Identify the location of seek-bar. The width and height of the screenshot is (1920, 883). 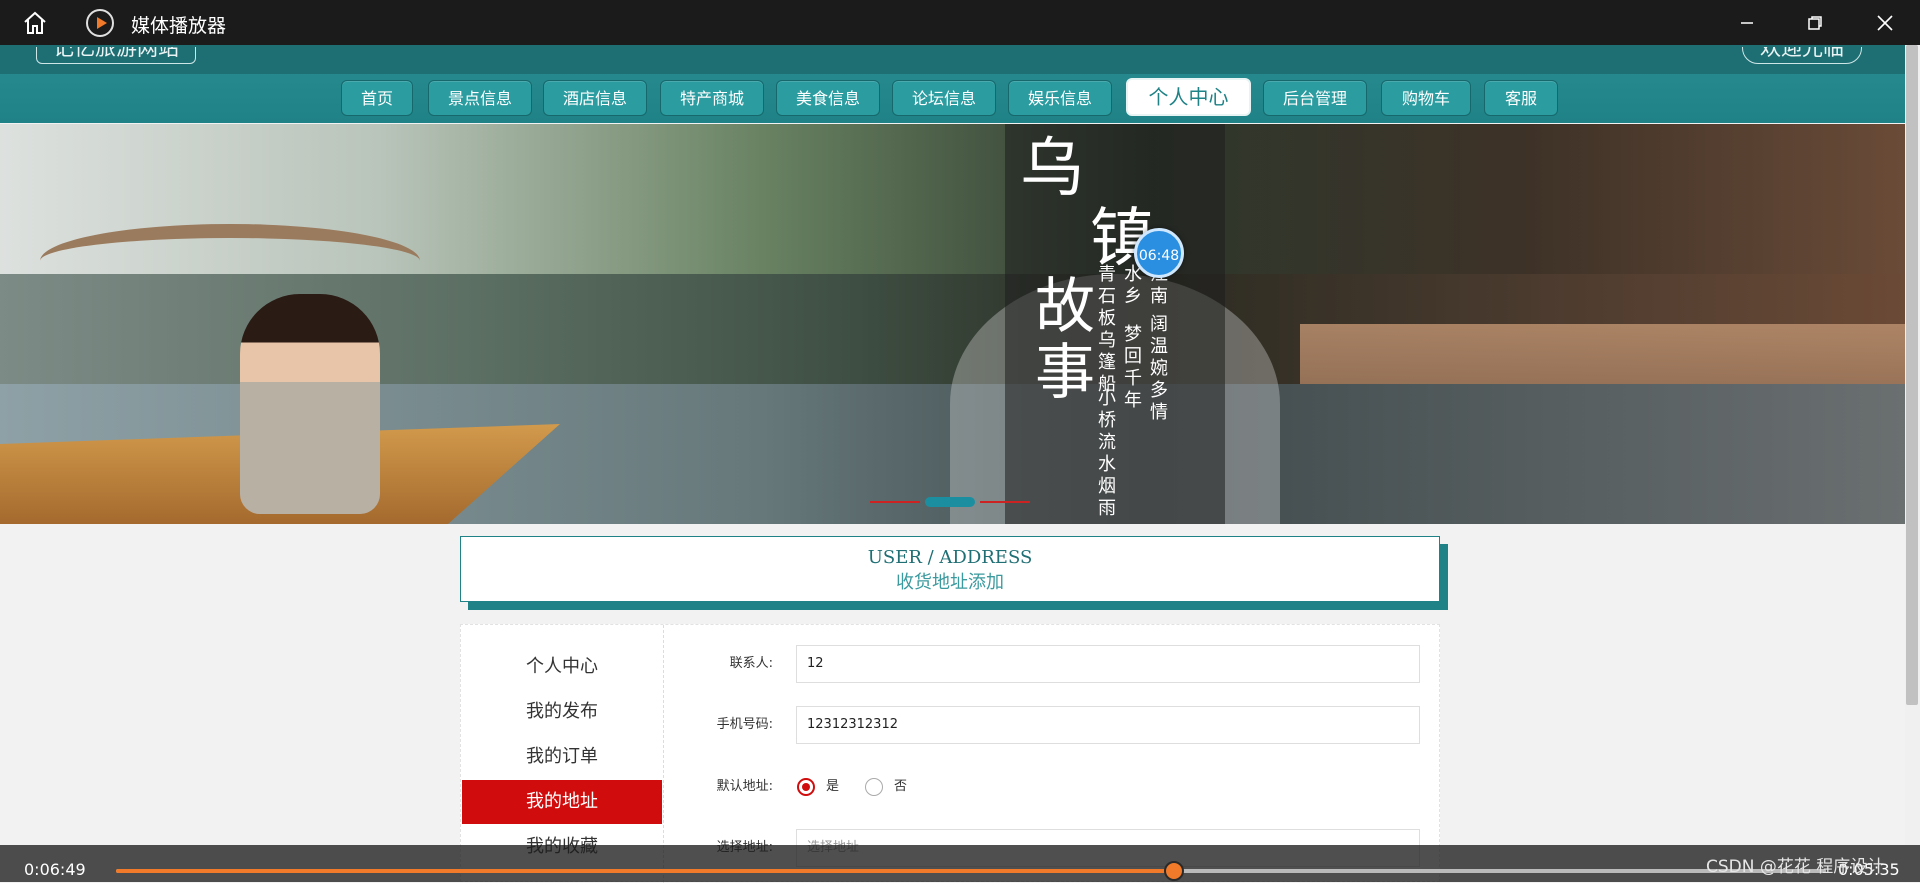
(971, 871).